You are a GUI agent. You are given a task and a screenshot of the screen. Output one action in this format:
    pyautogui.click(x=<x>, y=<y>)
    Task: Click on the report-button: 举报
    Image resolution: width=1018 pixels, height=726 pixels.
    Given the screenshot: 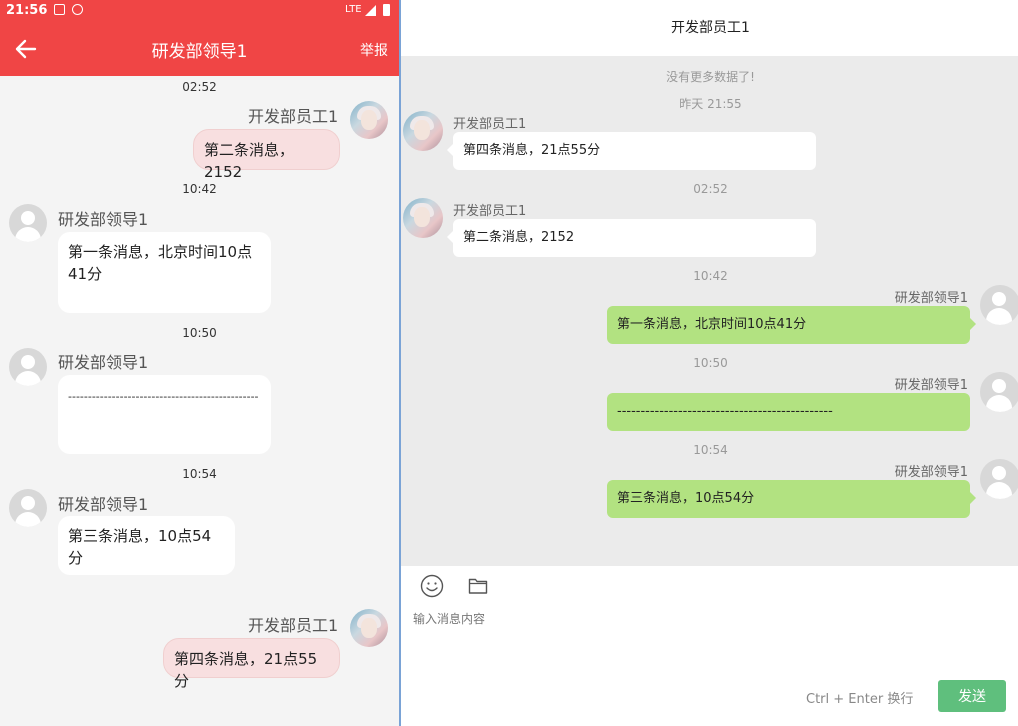 What is the action you would take?
    pyautogui.click(x=374, y=50)
    